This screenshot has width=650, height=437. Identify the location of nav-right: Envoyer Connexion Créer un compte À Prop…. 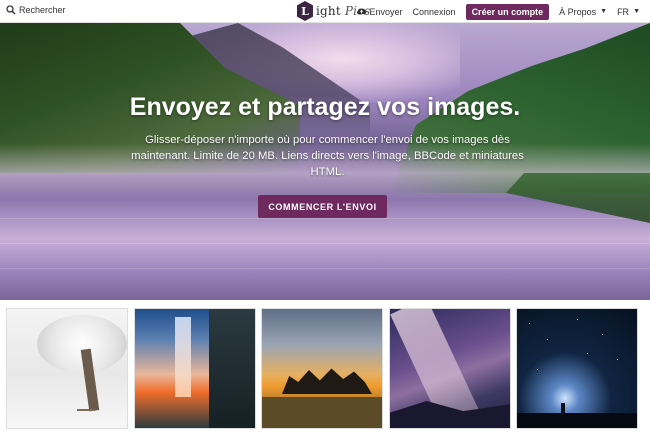
(498, 11).